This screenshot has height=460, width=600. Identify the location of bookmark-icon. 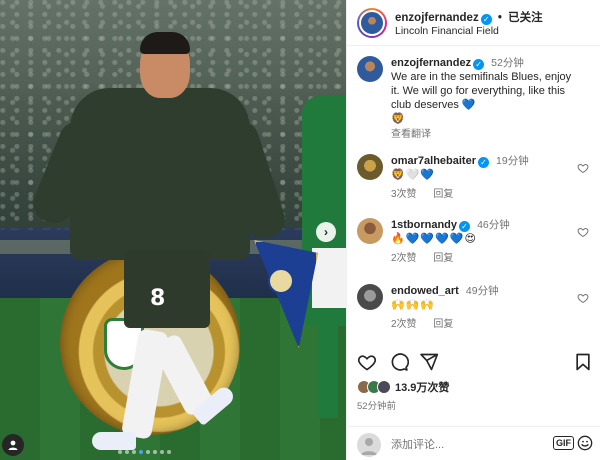
(583, 362).